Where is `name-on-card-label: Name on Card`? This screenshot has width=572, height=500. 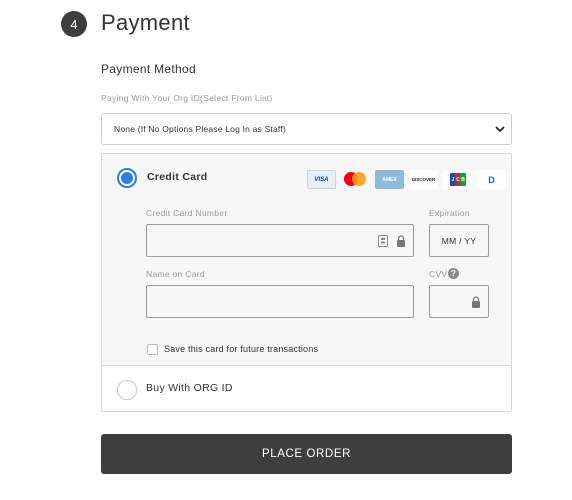
name-on-card-label: Name on Card is located at coordinates (175, 274).